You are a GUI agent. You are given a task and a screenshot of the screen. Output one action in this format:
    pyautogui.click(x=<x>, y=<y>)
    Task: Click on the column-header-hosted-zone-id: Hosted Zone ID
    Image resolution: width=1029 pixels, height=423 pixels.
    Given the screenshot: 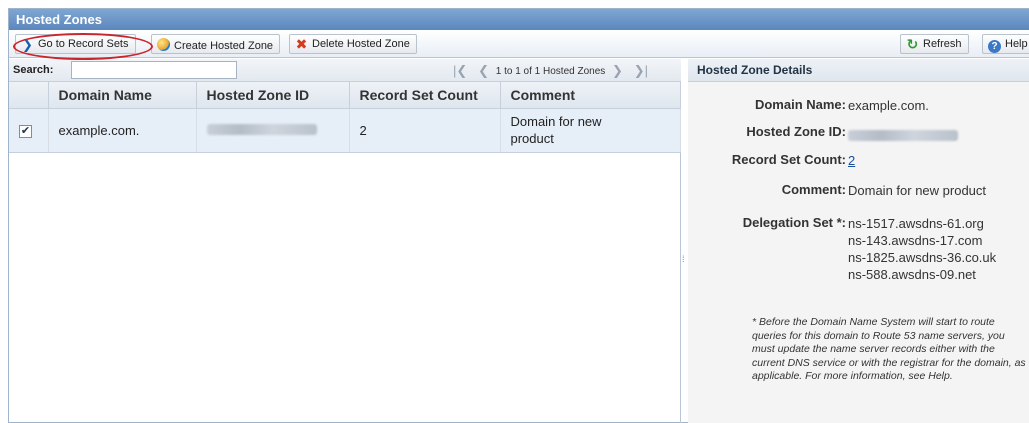 What is the action you would take?
    pyautogui.click(x=273, y=95)
    